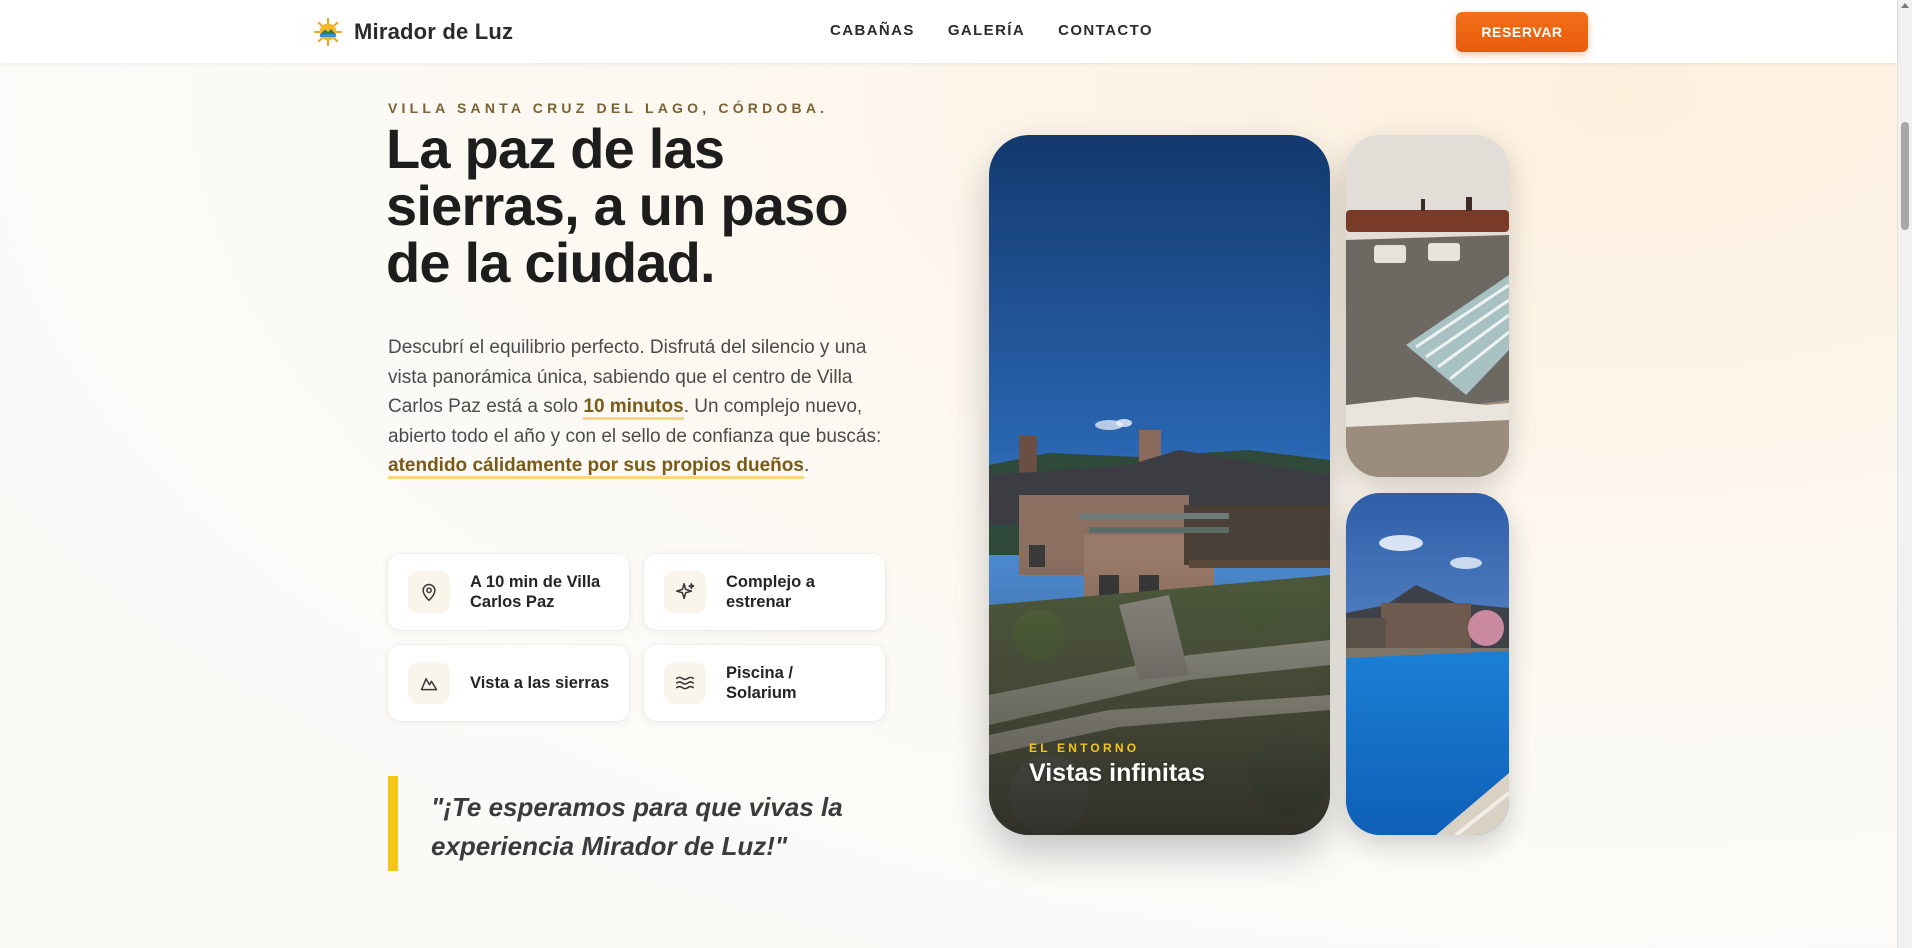 The height and width of the screenshot is (948, 1912). I want to click on feature-card-new: Complejo a estrenar, so click(764, 592).